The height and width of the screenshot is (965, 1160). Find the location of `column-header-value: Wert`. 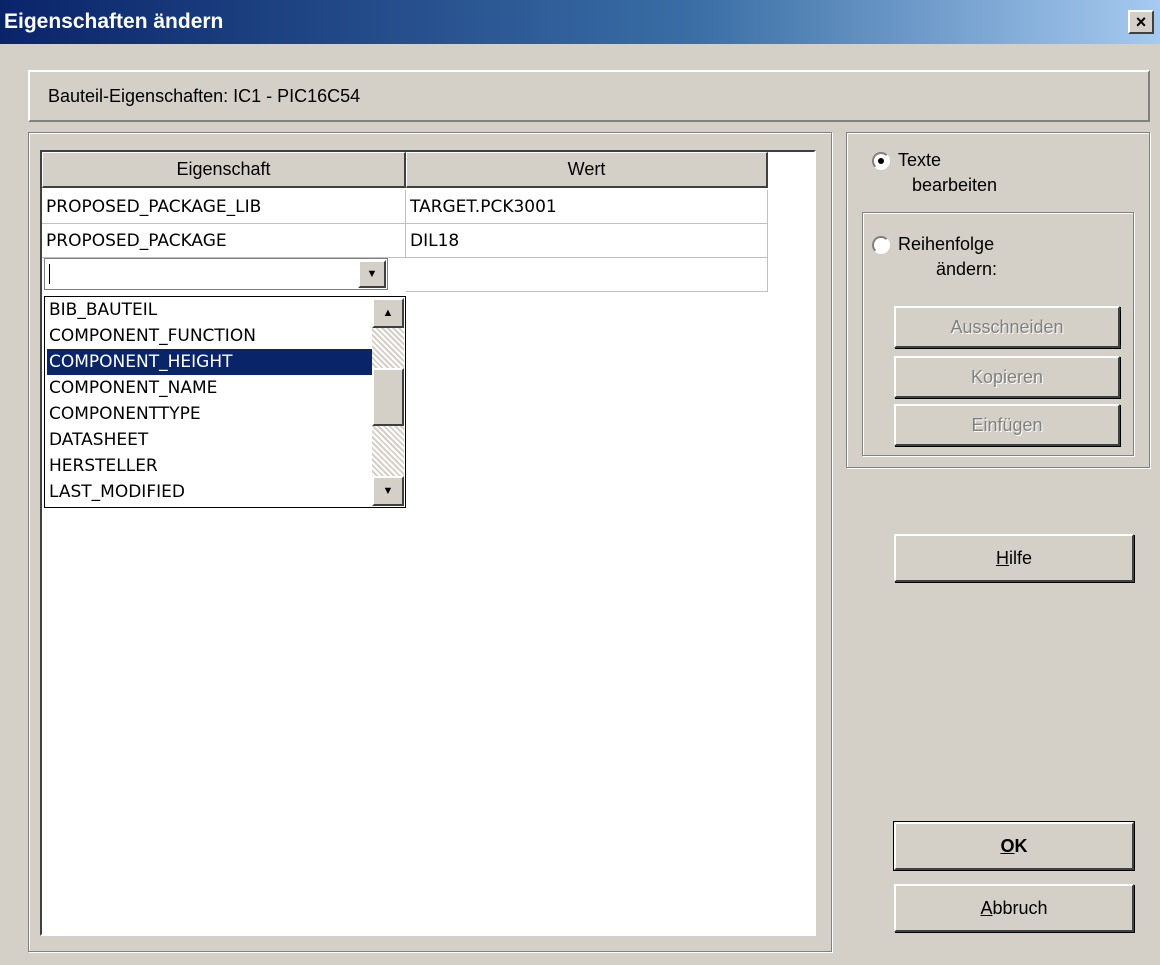

column-header-value: Wert is located at coordinates (587, 170).